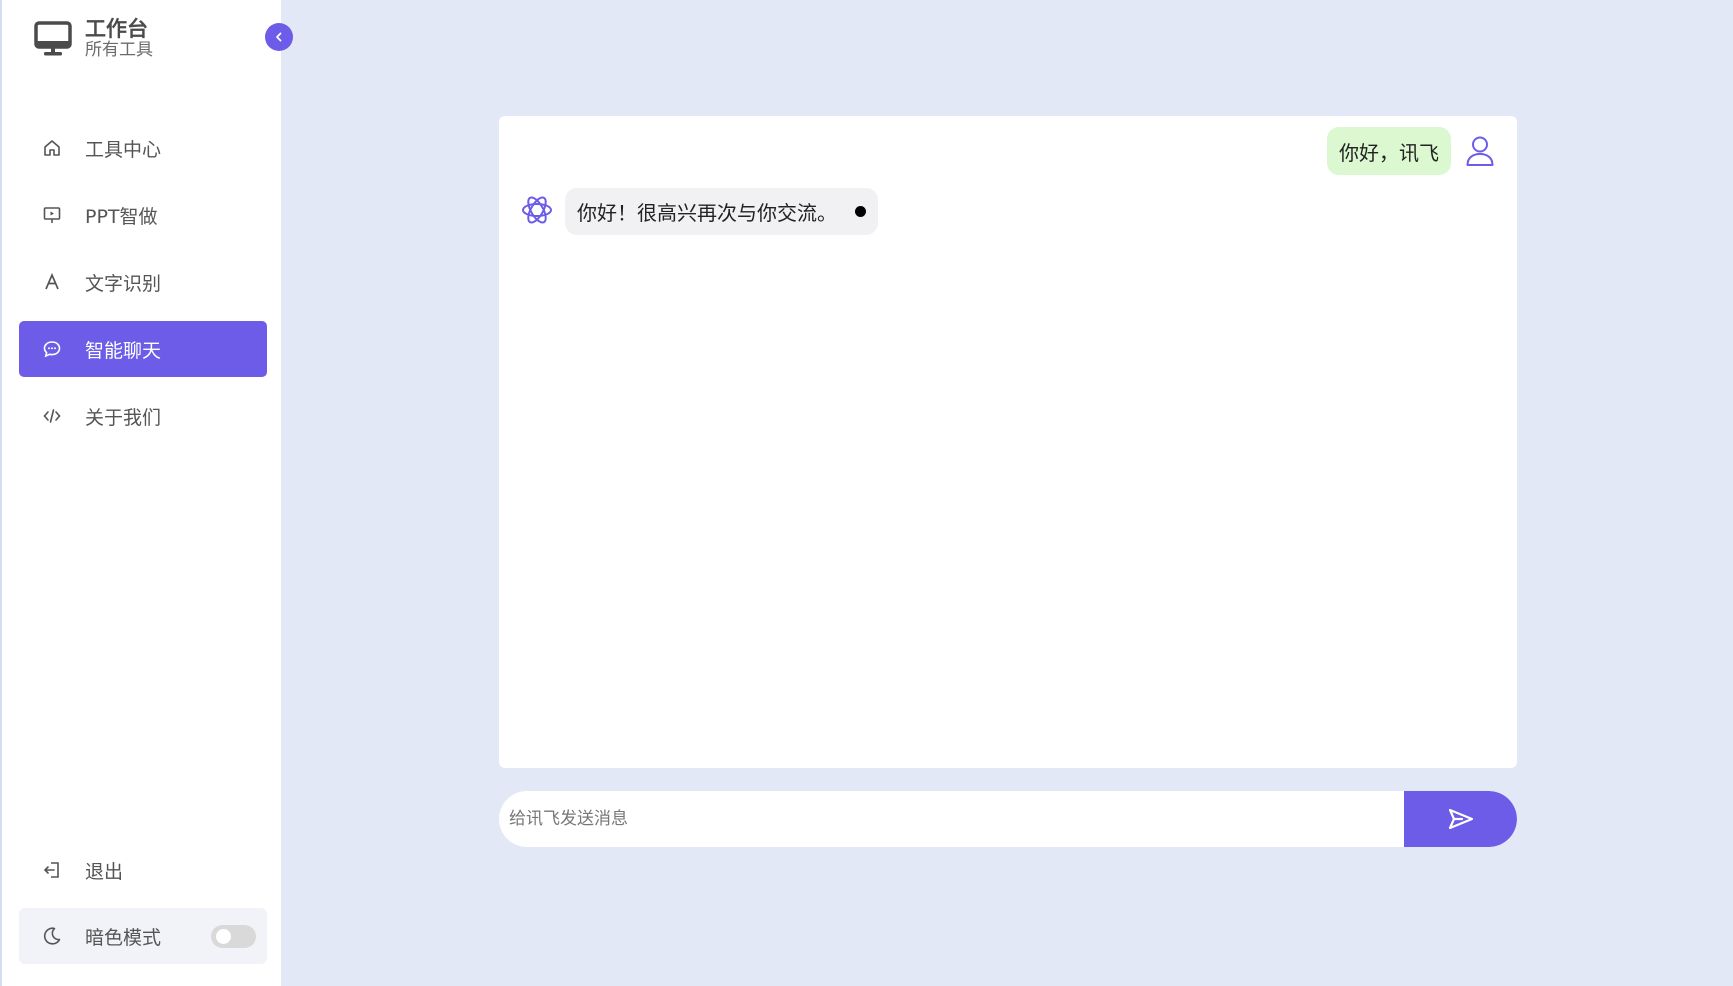 The width and height of the screenshot is (1733, 986). I want to click on chevron-left-icon, so click(279, 37).